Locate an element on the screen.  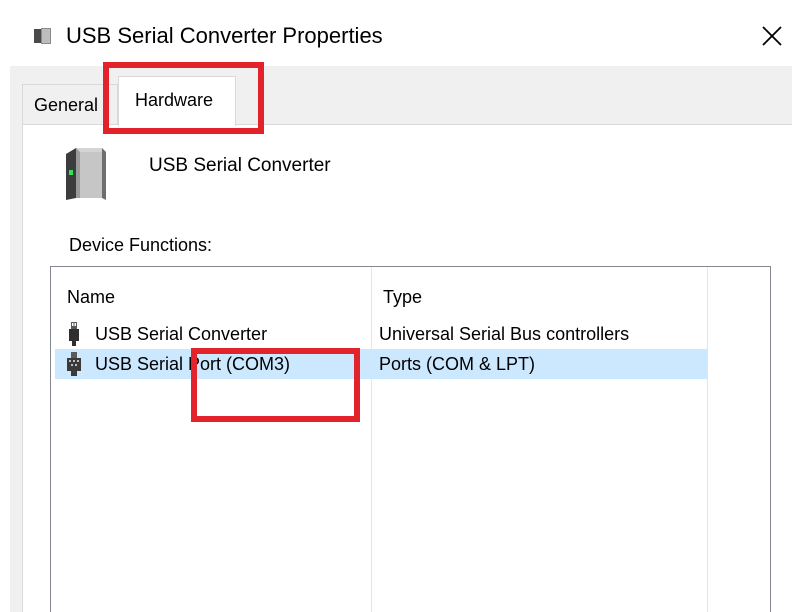
device-icon is located at coordinates (42, 36).